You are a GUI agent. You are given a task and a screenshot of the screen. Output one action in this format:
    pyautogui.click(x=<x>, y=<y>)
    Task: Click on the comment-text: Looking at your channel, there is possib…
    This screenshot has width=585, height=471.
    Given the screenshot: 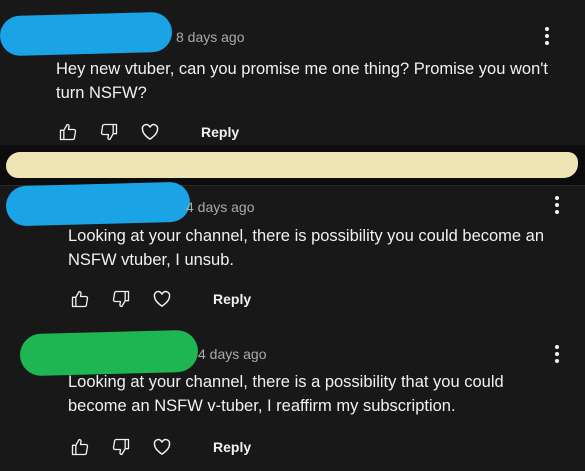 What is the action you would take?
    pyautogui.click(x=306, y=248)
    